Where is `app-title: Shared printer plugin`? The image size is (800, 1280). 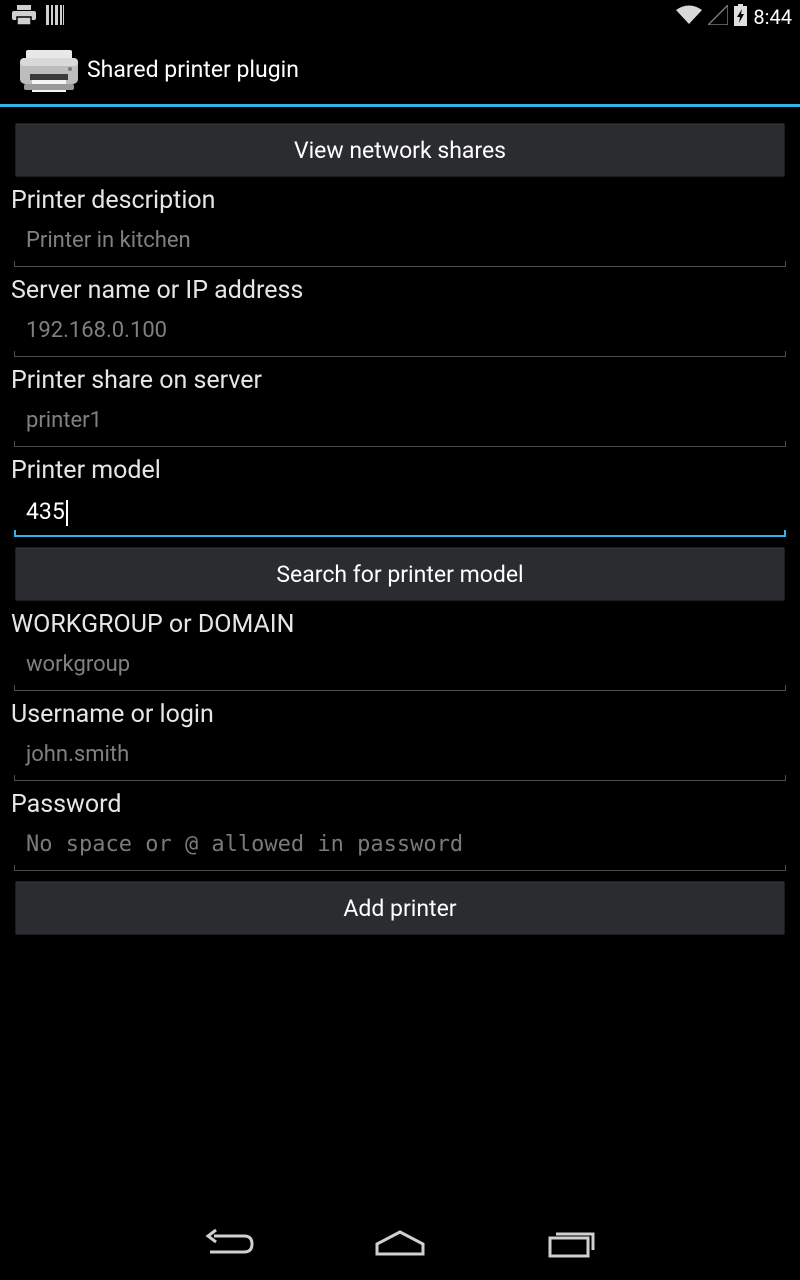
app-title: Shared printer plugin is located at coordinates (193, 69).